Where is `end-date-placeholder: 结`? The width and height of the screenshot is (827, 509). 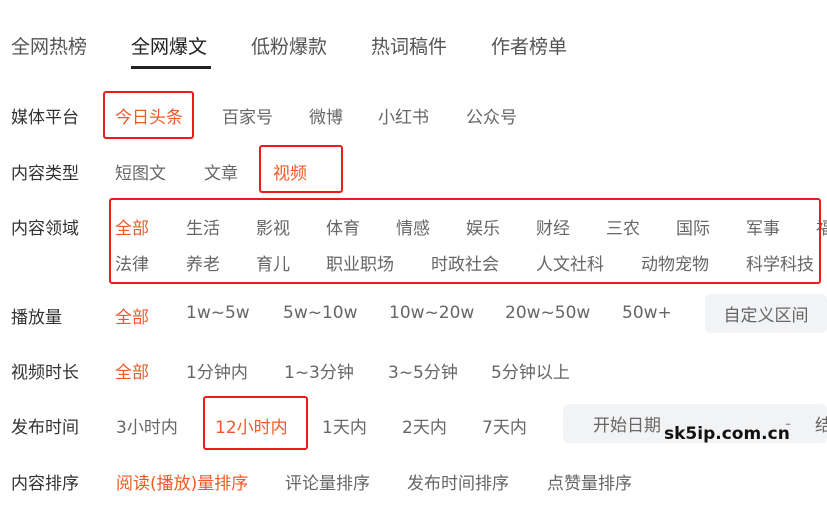 end-date-placeholder: 结 is located at coordinates (821, 423).